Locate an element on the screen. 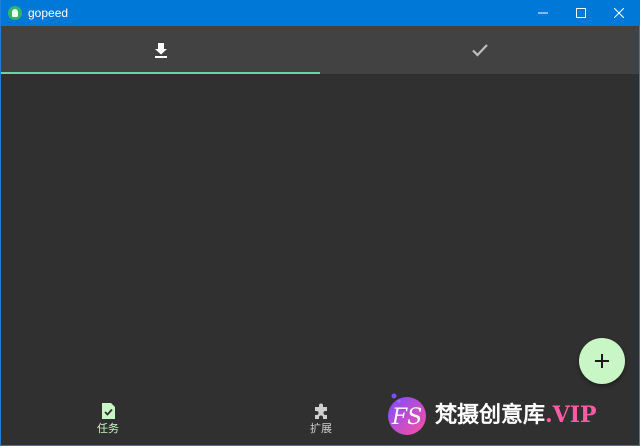  minimize-icon is located at coordinates (543, 13).